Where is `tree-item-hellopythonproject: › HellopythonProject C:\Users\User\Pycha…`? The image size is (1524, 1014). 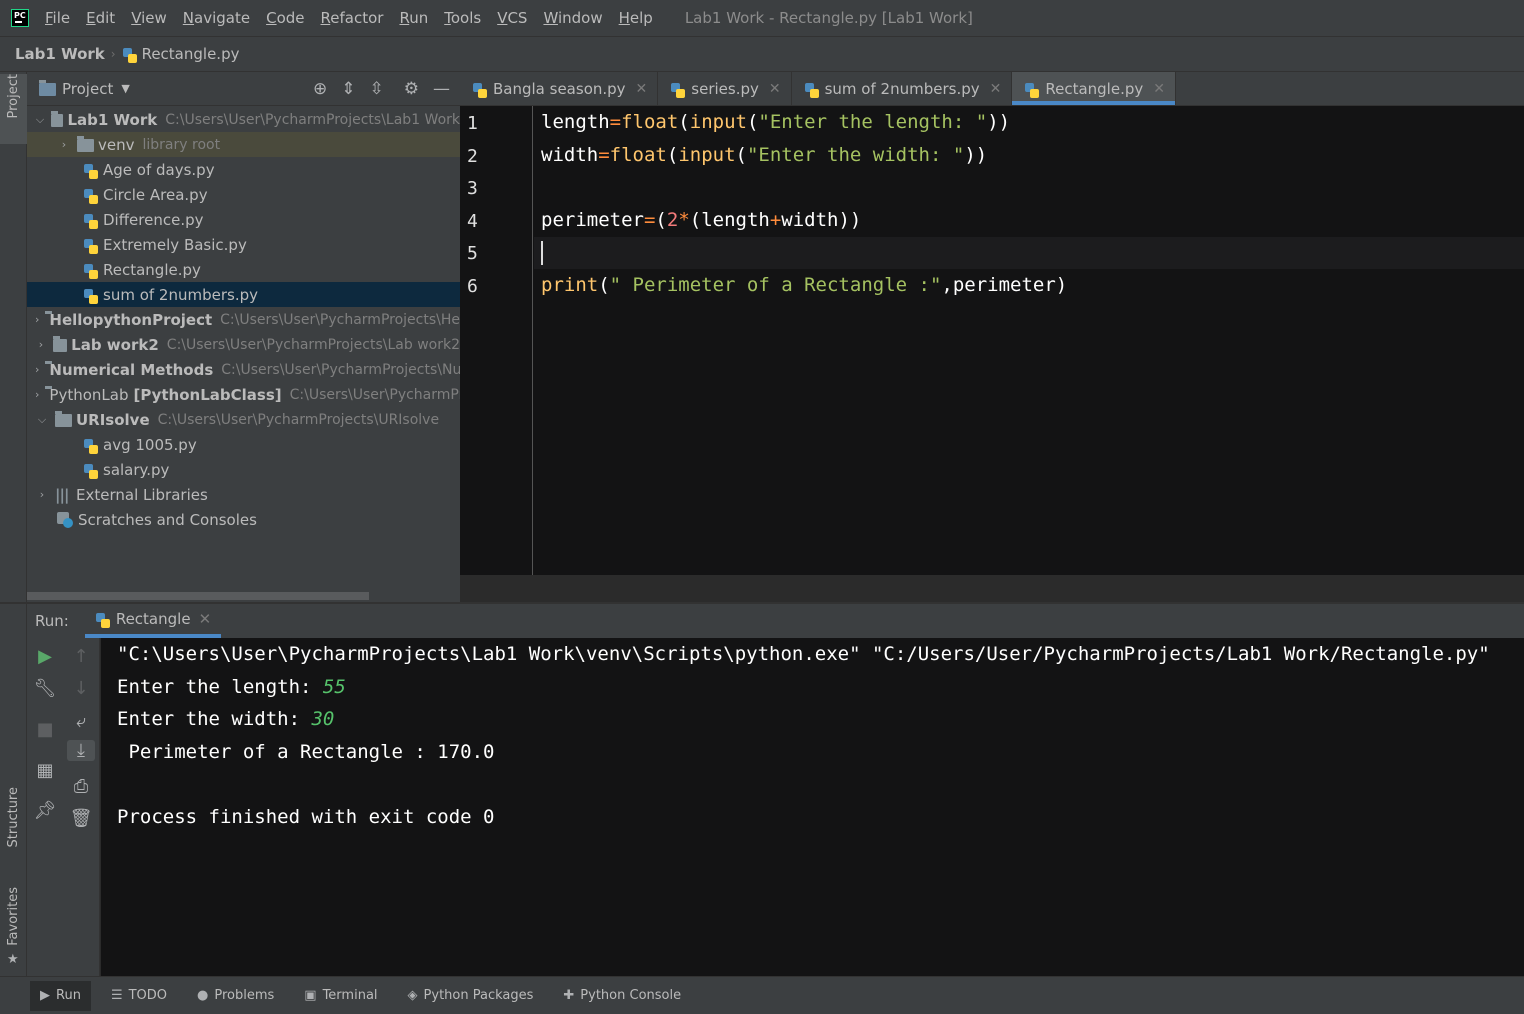
tree-item-hellopythonproject: › HellopythonProject C:\Users\User\Pycha… is located at coordinates (243, 319).